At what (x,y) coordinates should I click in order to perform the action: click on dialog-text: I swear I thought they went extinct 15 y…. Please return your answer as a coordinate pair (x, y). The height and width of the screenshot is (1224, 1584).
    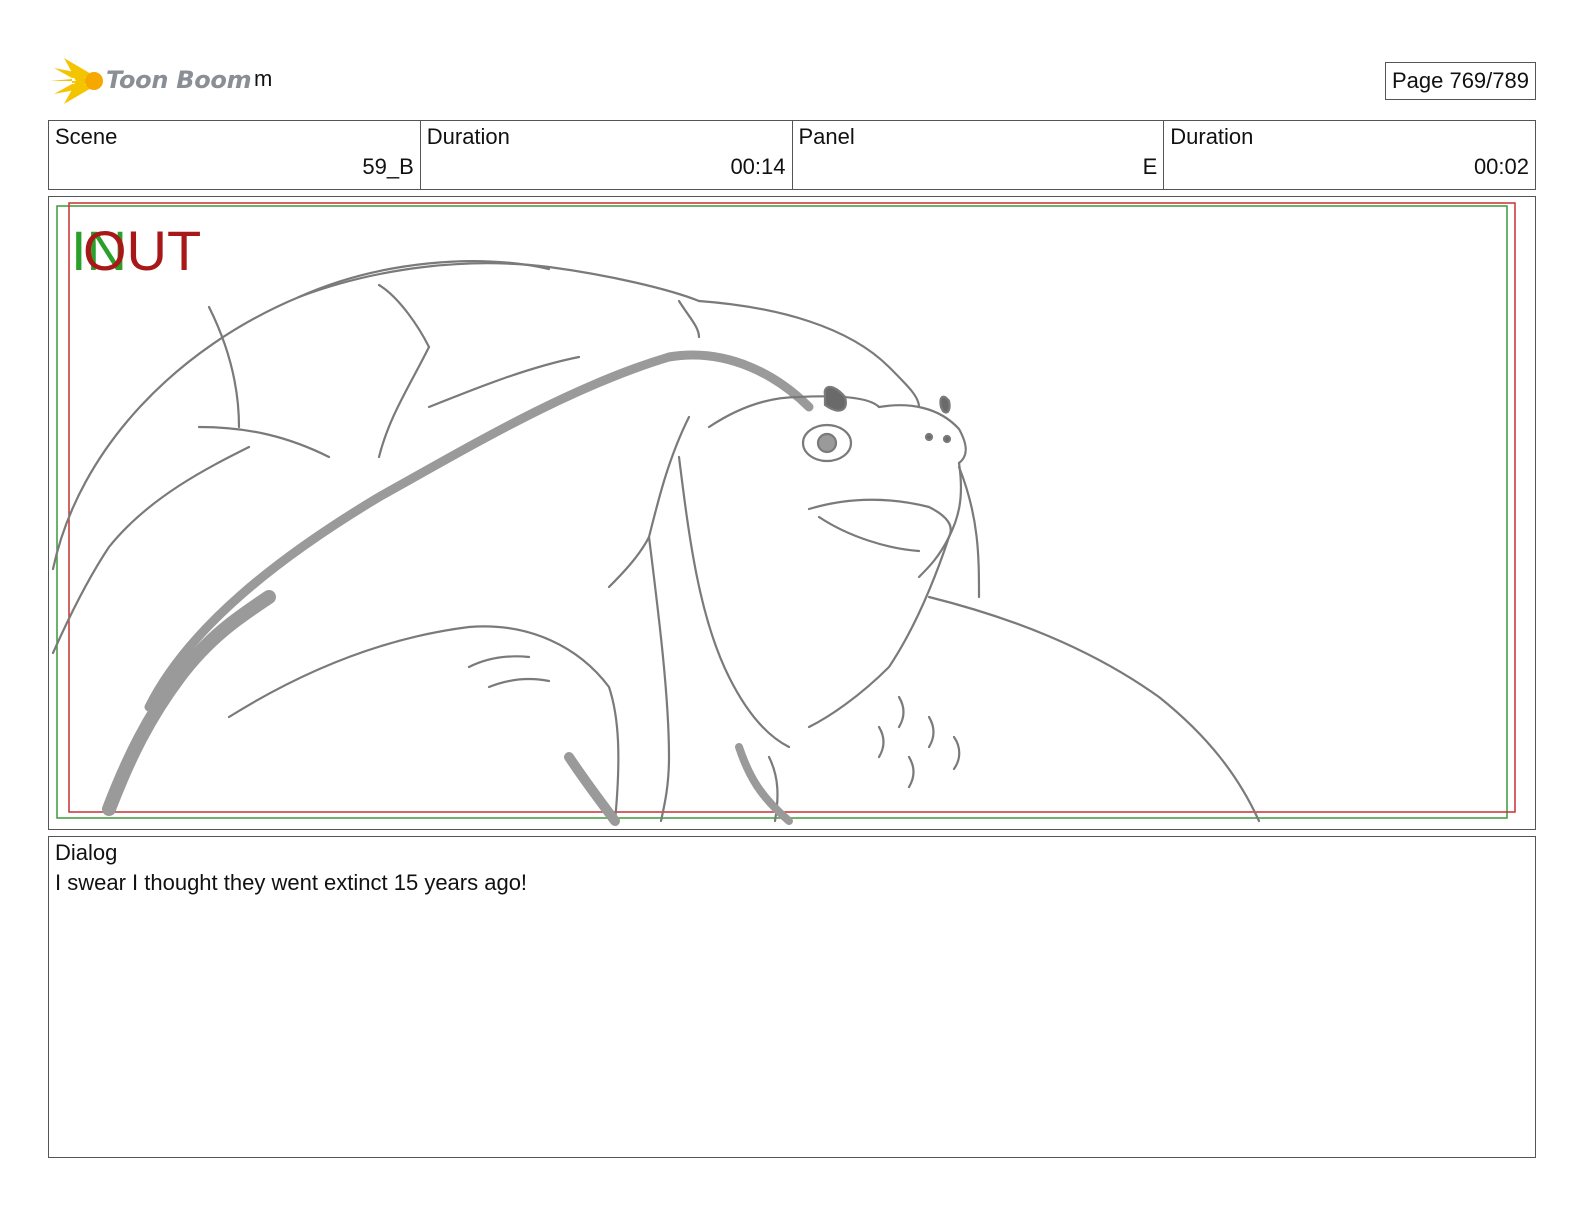
    Looking at the image, I should click on (291, 882).